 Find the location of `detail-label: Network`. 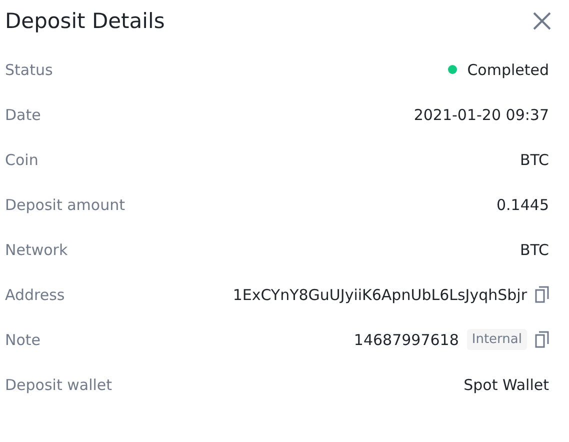

detail-label: Network is located at coordinates (36, 249).